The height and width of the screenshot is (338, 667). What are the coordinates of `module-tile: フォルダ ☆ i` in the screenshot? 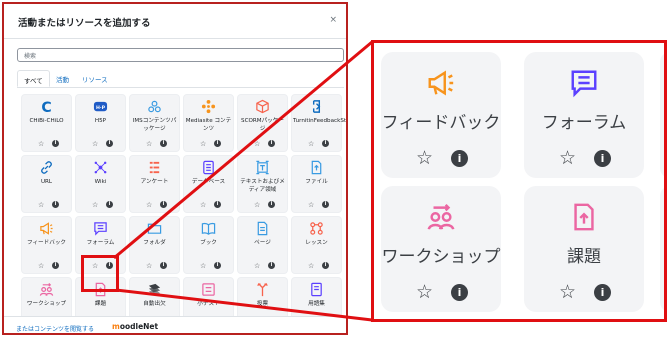 It's located at (154, 245).